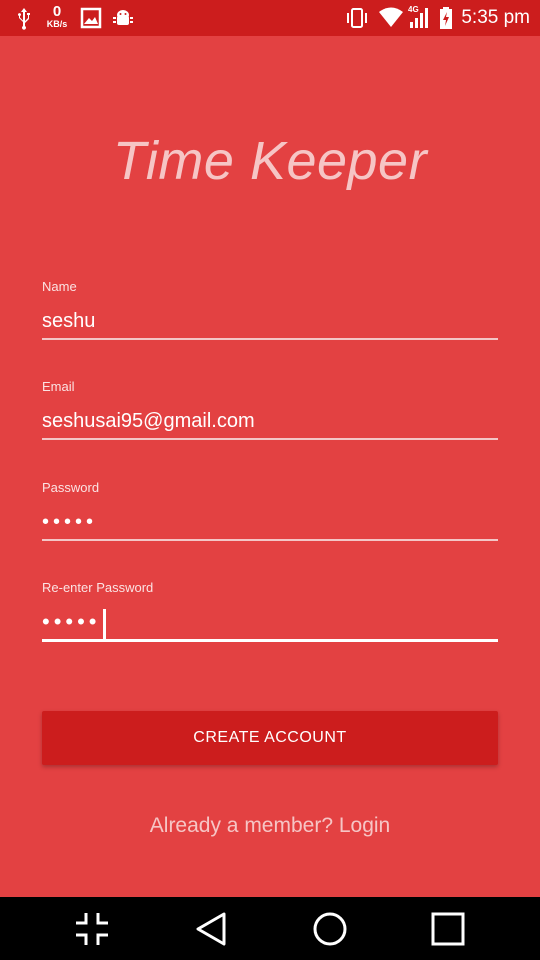 The width and height of the screenshot is (540, 960). I want to click on signal-icon, so click(419, 18).